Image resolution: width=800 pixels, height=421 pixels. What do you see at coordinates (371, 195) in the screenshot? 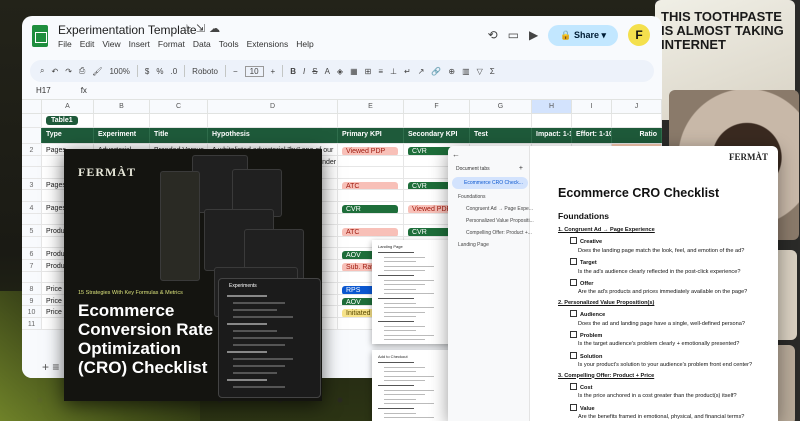
I see `cell-kpi1` at bounding box center [371, 195].